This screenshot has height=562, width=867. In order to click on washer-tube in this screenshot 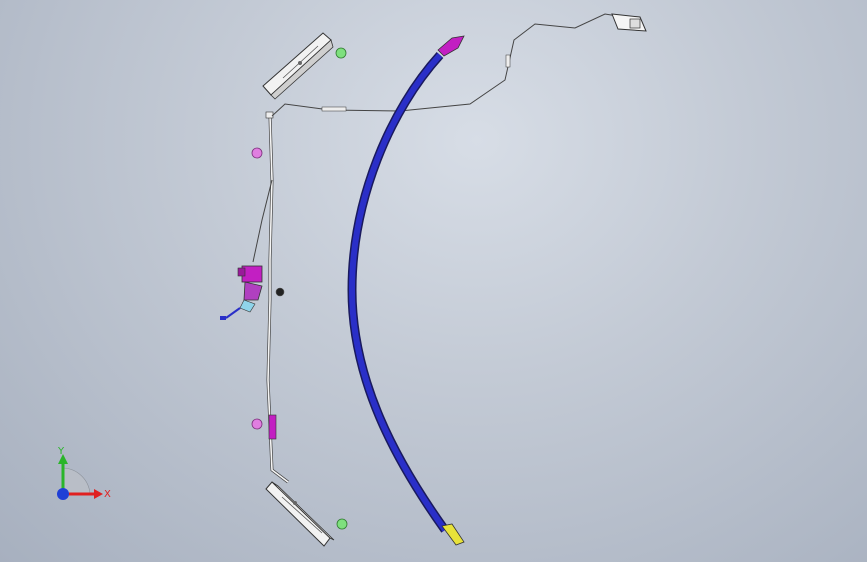, I will do `click(277, 297)`.